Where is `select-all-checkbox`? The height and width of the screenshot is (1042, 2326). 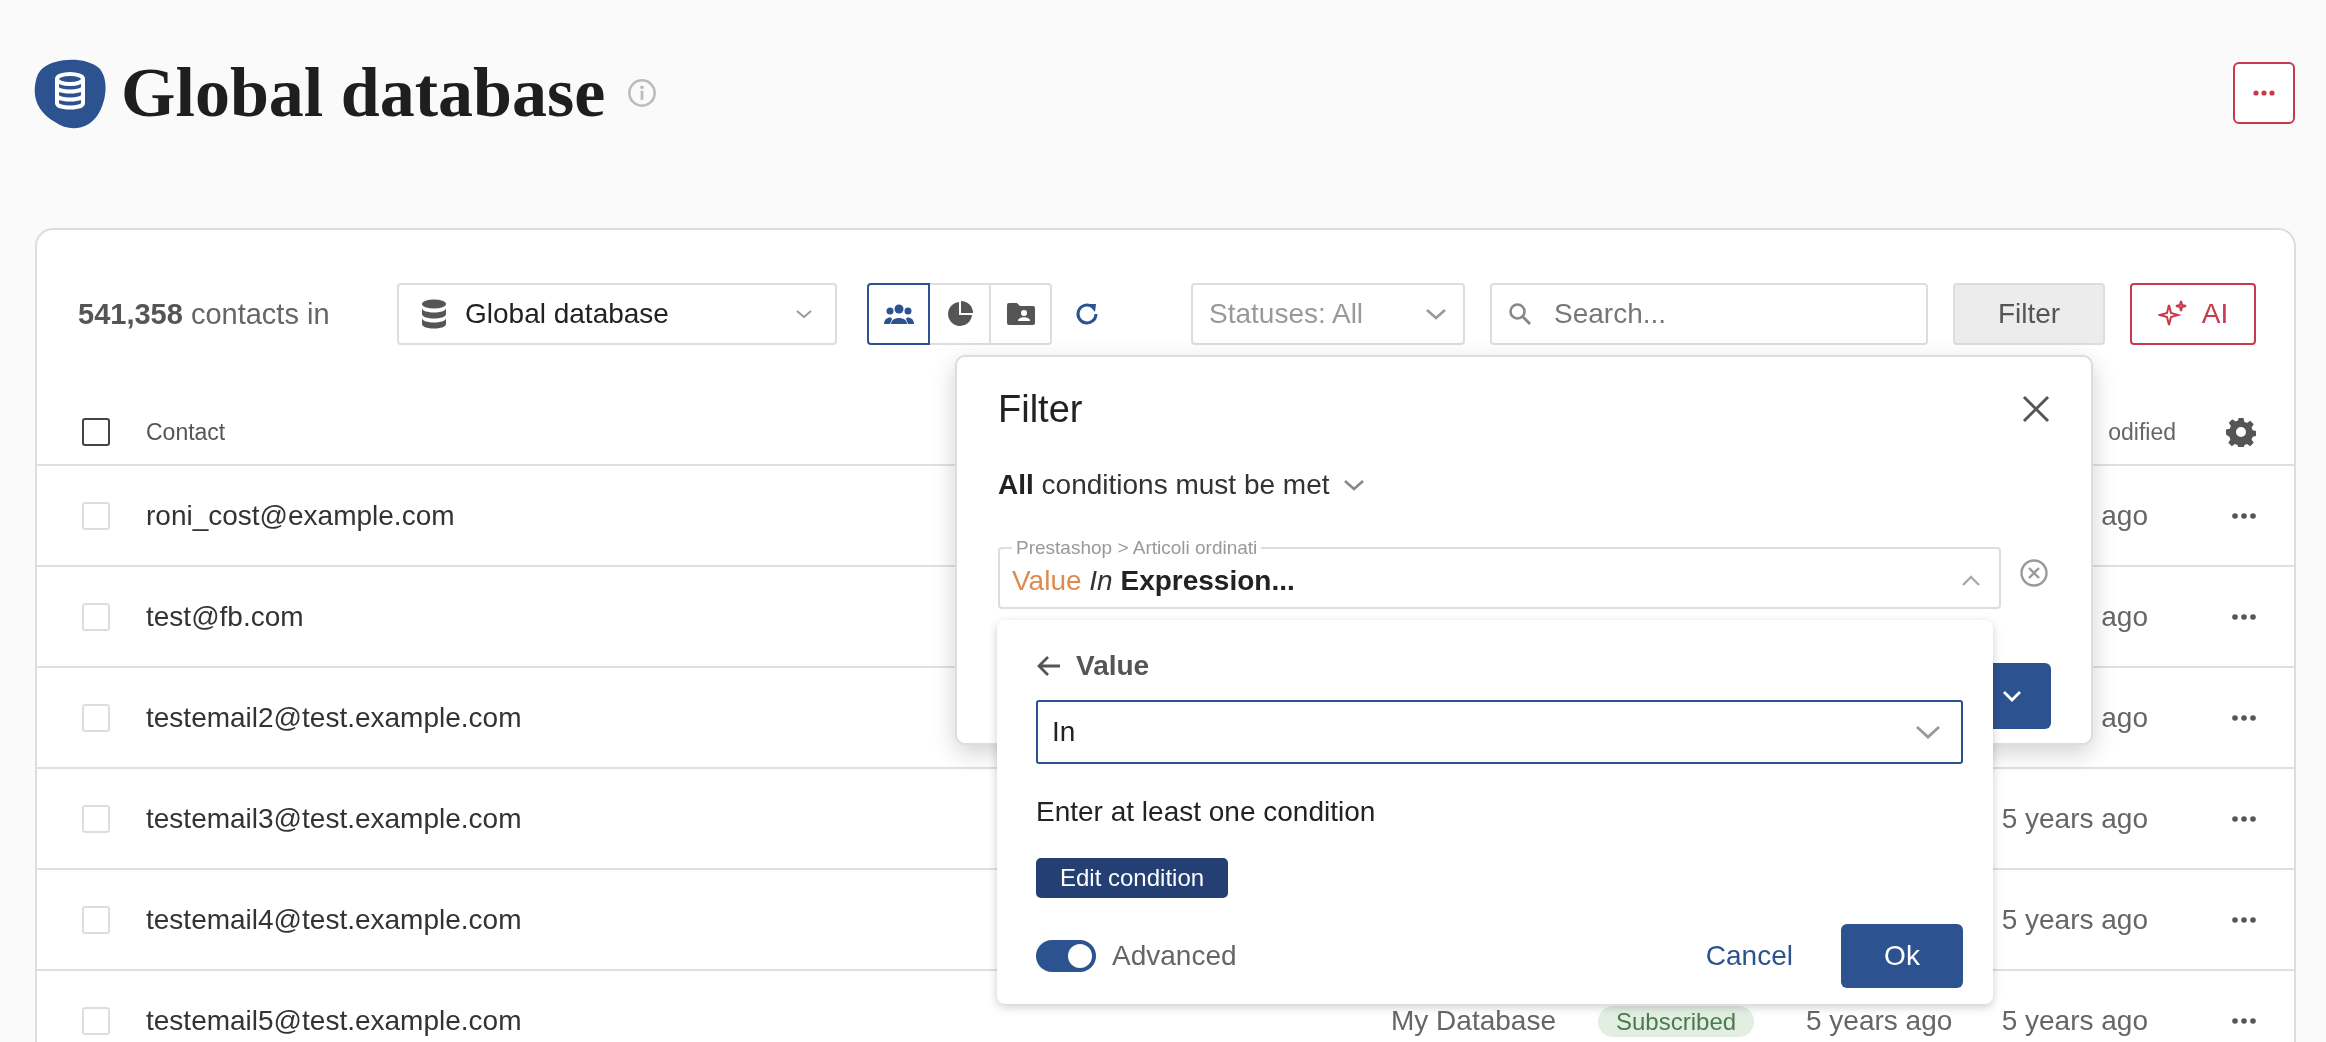 select-all-checkbox is located at coordinates (96, 432).